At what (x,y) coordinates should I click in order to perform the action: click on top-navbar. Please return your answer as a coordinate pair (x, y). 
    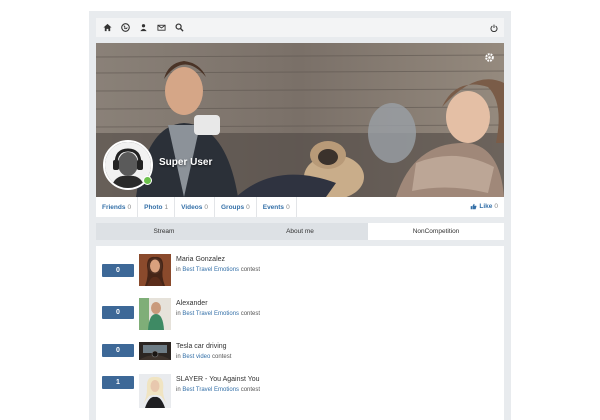
    Looking at the image, I should click on (300, 27).